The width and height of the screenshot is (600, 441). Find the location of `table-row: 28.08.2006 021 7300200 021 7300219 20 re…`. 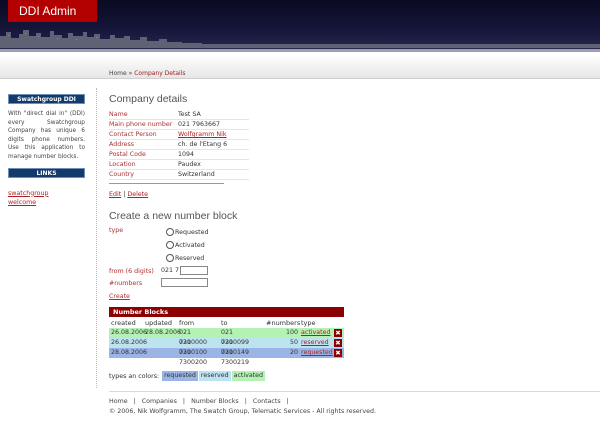

table-row: 28.08.2006 021 7300200 021 7300219 20 re… is located at coordinates (226, 357).